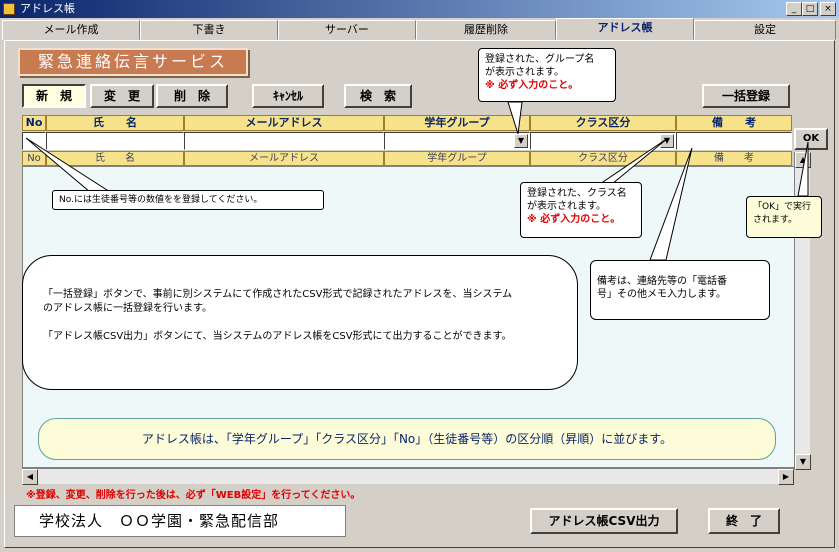 The image size is (839, 552). I want to click on scroll-down-icon: ▼, so click(803, 462).